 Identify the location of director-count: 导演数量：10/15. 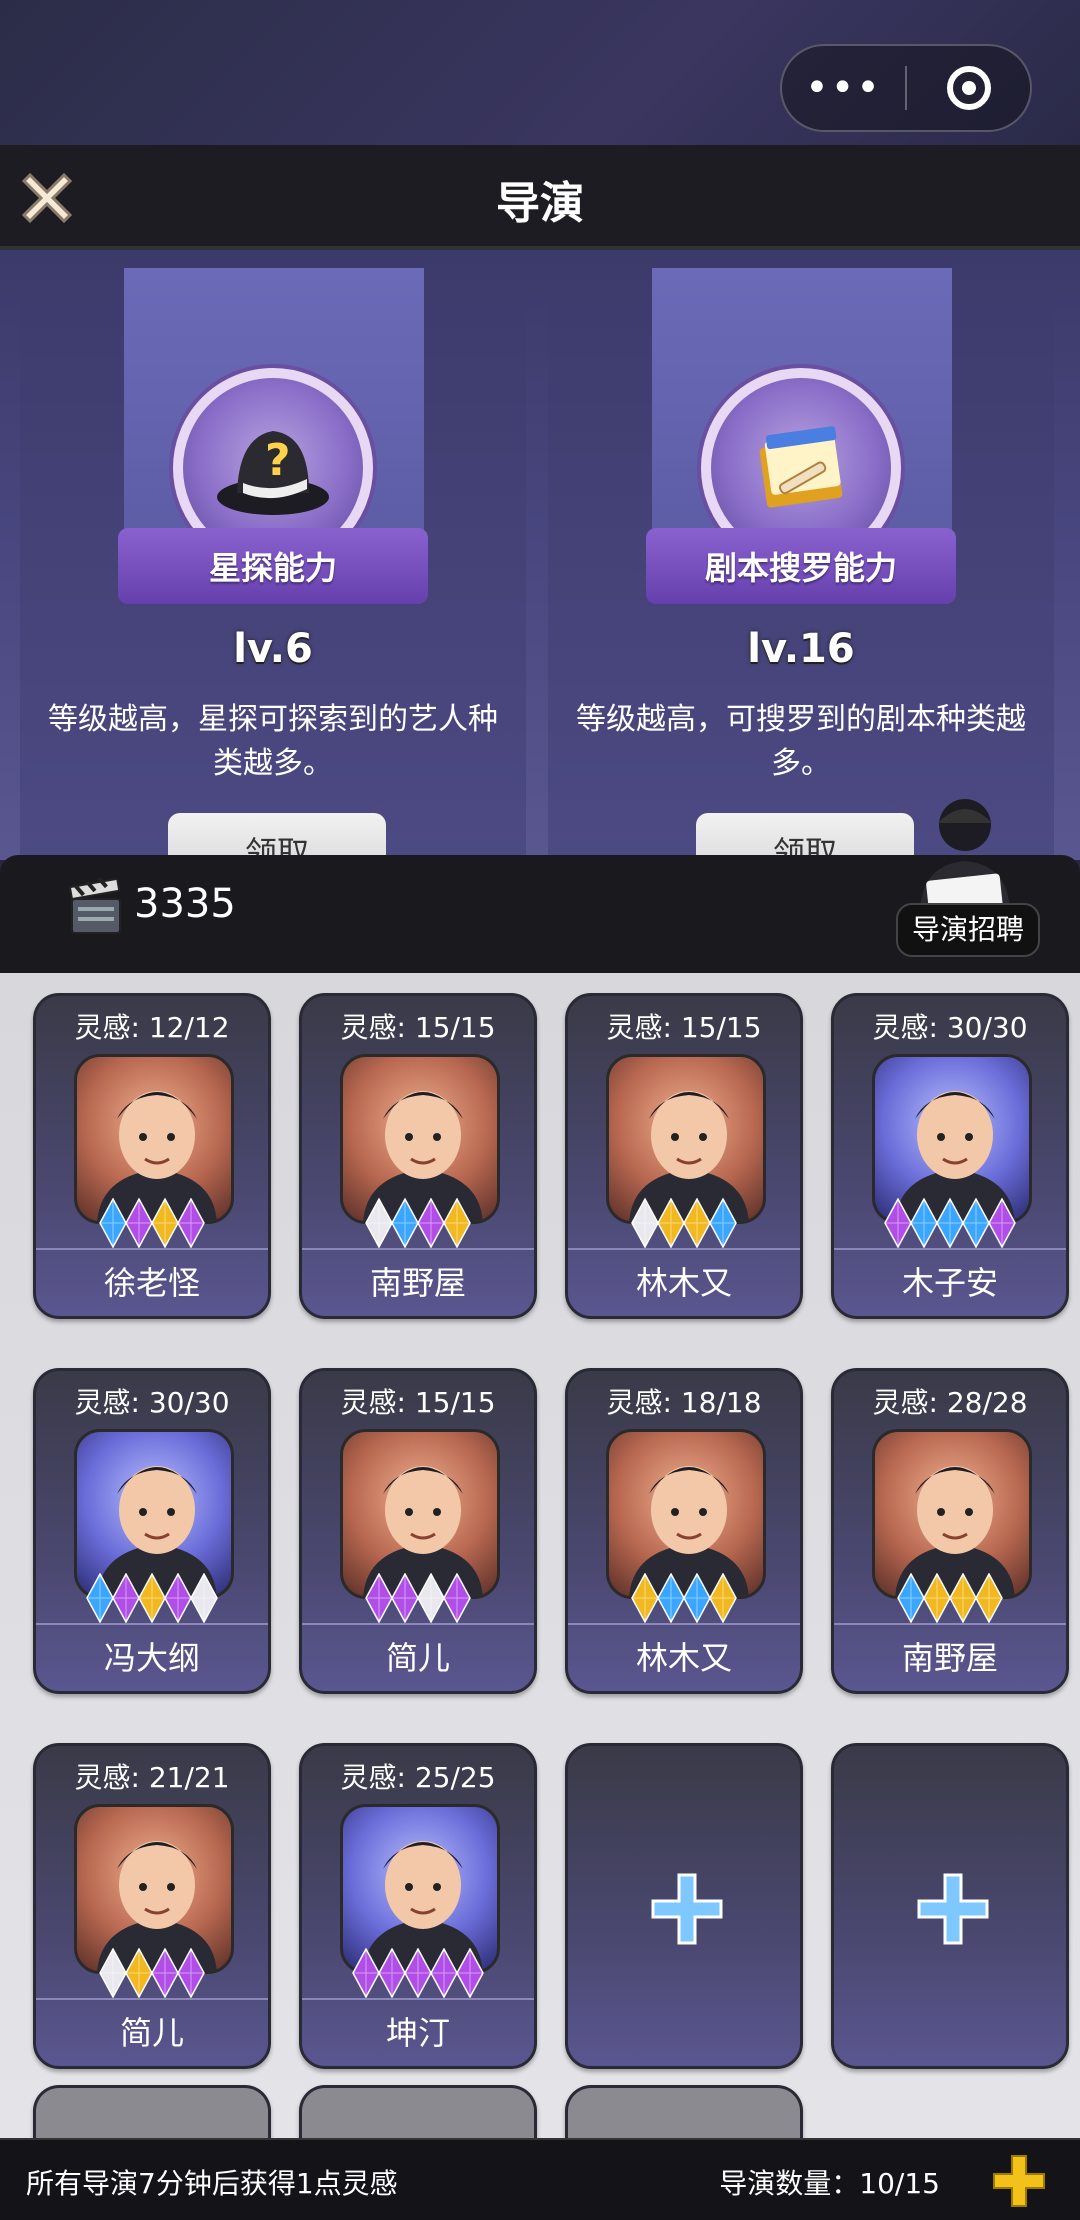
(829, 2183).